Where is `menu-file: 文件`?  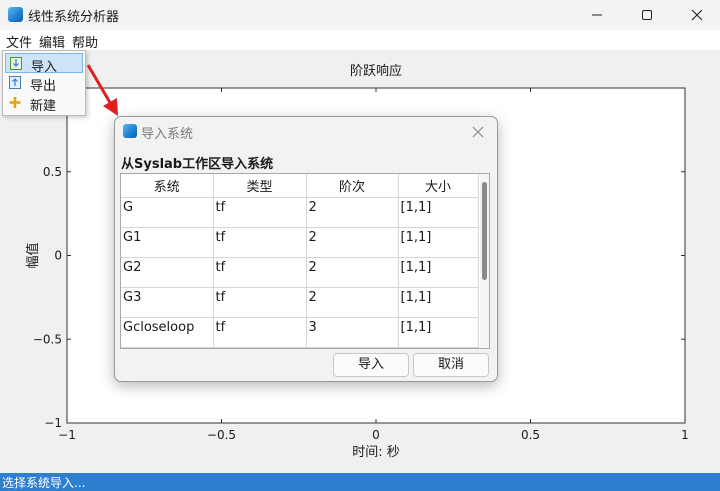
menu-file: 文件 is located at coordinates (19, 41).